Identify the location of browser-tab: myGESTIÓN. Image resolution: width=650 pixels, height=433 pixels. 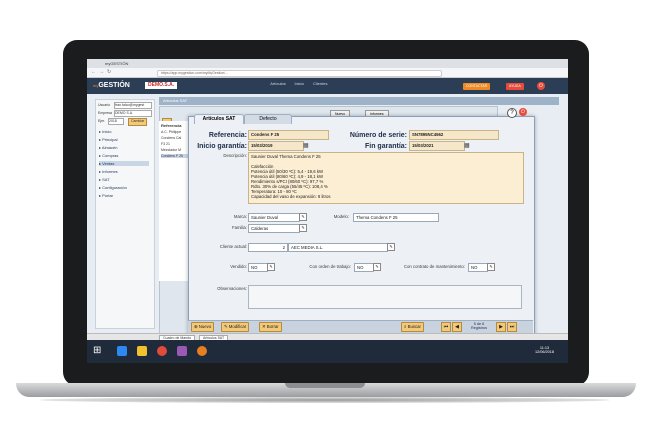
(116, 63).